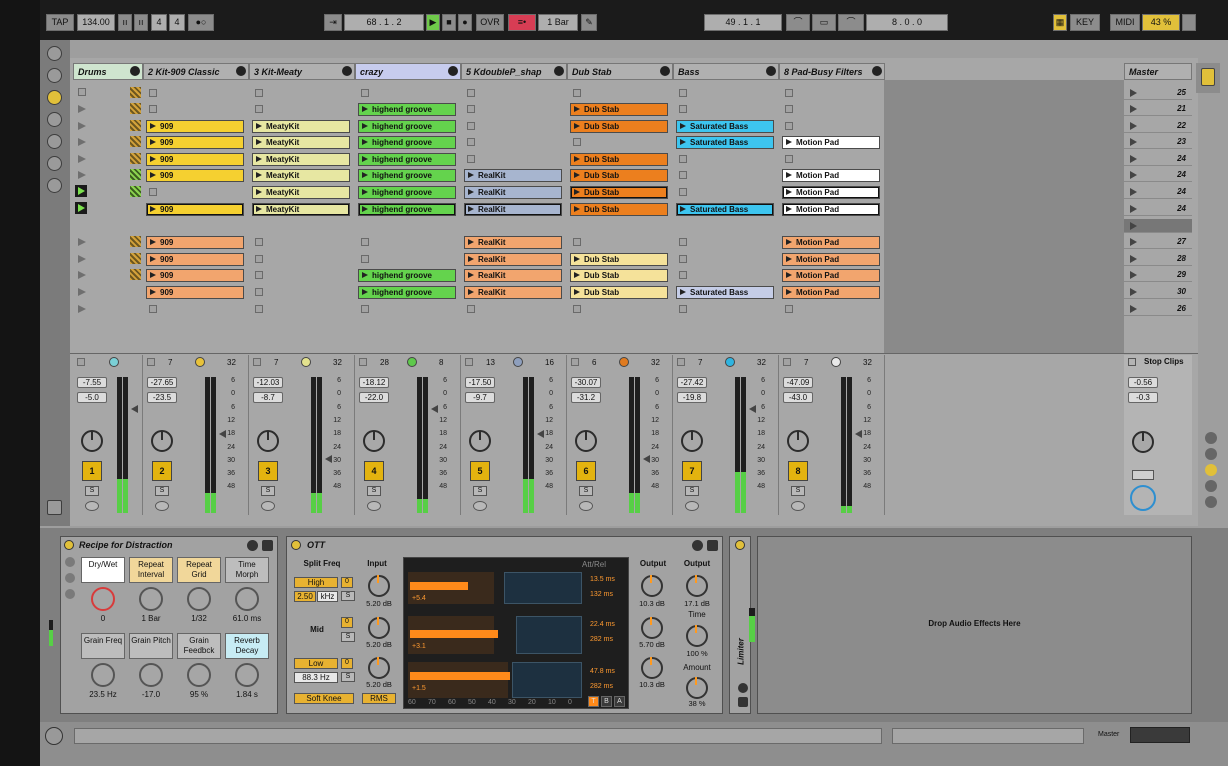  What do you see at coordinates (316, 677) in the screenshot?
I see `low-freq-value: 88.3 Hz` at bounding box center [316, 677].